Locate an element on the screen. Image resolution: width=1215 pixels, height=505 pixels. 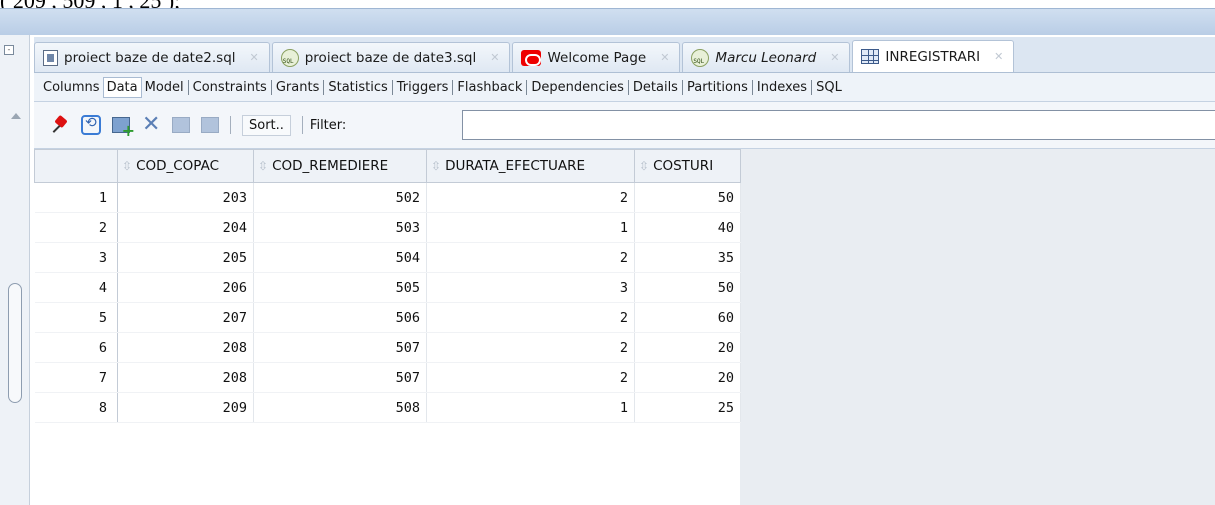
tab-label: Marcu Leonard is located at coordinates (766, 57).